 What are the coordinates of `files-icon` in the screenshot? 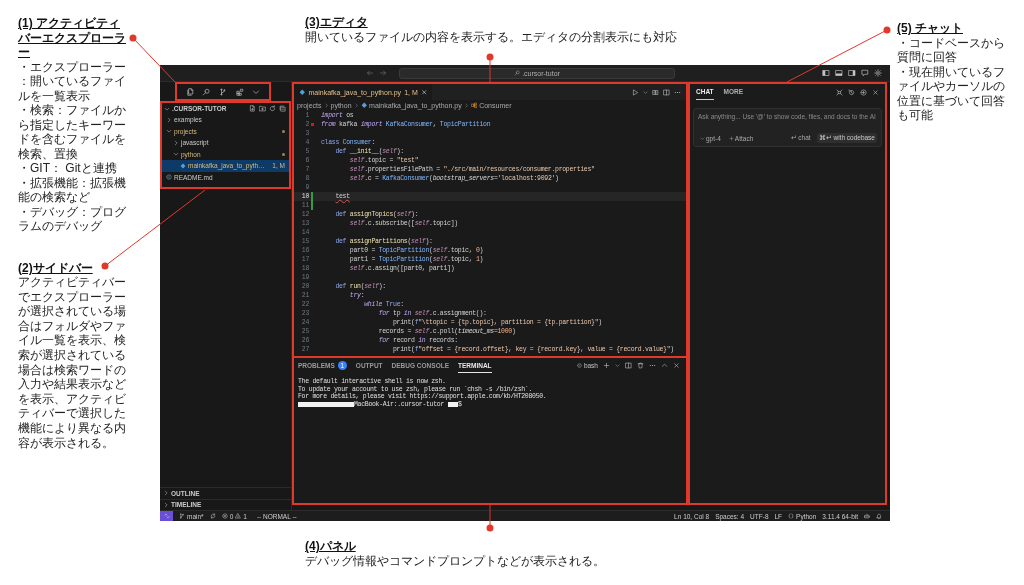 It's located at (189, 91).